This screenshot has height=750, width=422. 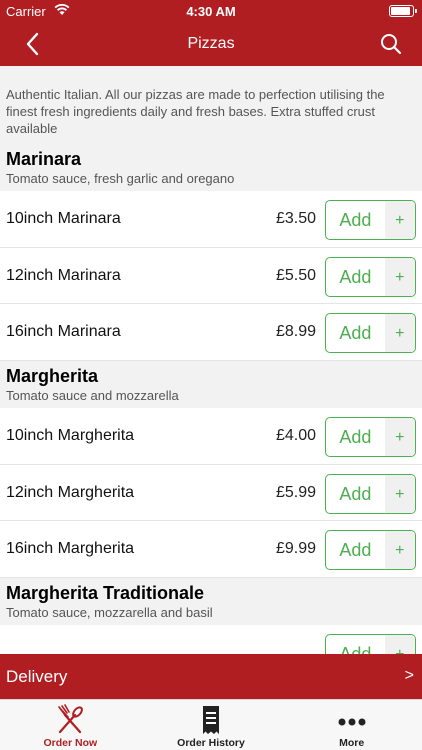 I want to click on receipt-icon, so click(x=211, y=720).